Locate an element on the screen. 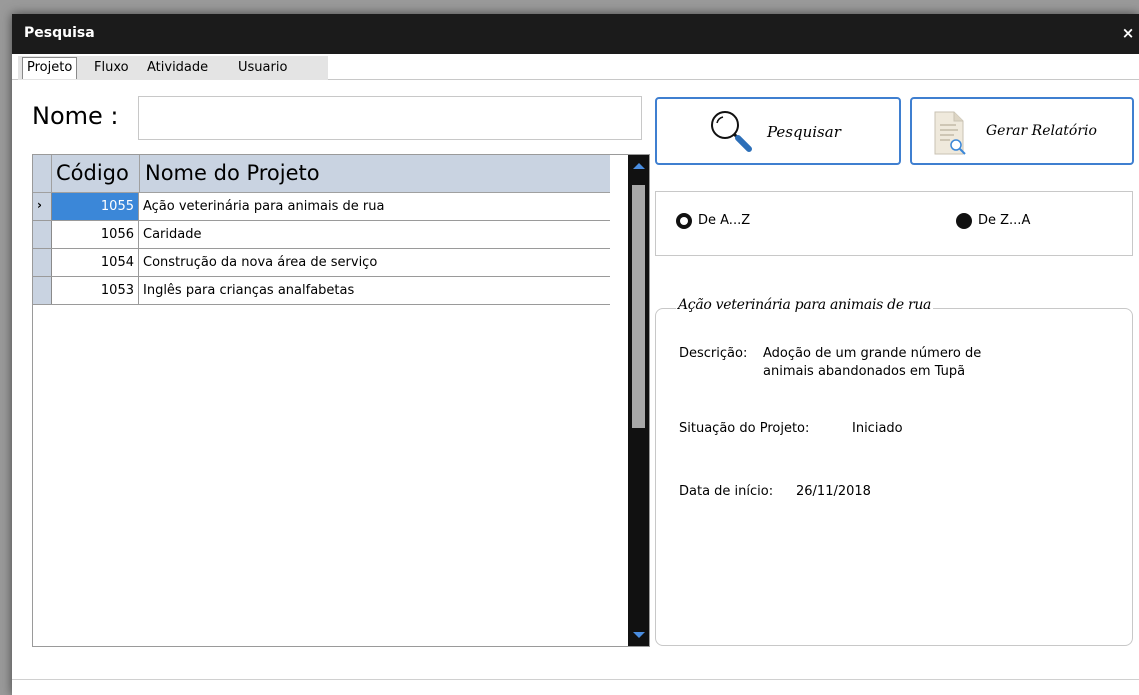 This screenshot has height=695, width=1139. cell-name: Ação veterinária para animais de rua is located at coordinates (263, 206).